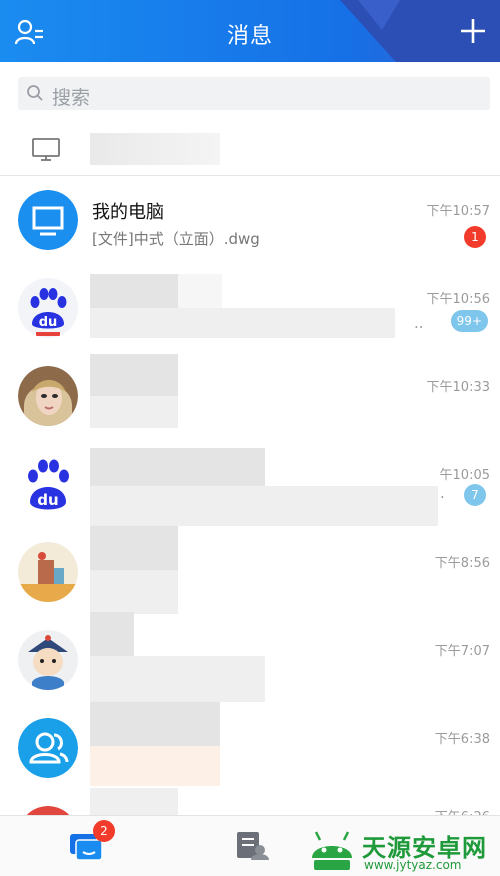 The image size is (500, 876). Describe the element at coordinates (71, 98) in the screenshot. I see `search-placeholder: 搜索` at that location.